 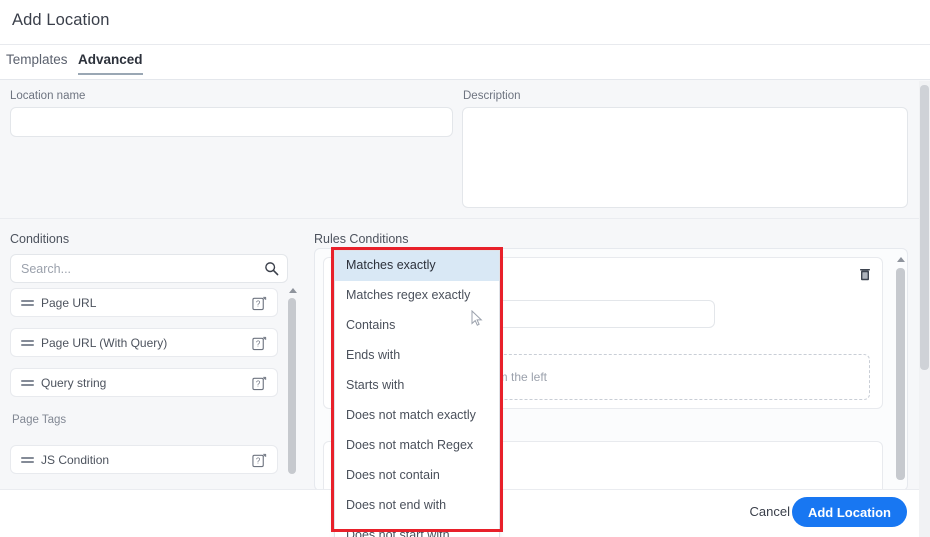 What do you see at coordinates (685, 157) in the screenshot?
I see `description-input` at bounding box center [685, 157].